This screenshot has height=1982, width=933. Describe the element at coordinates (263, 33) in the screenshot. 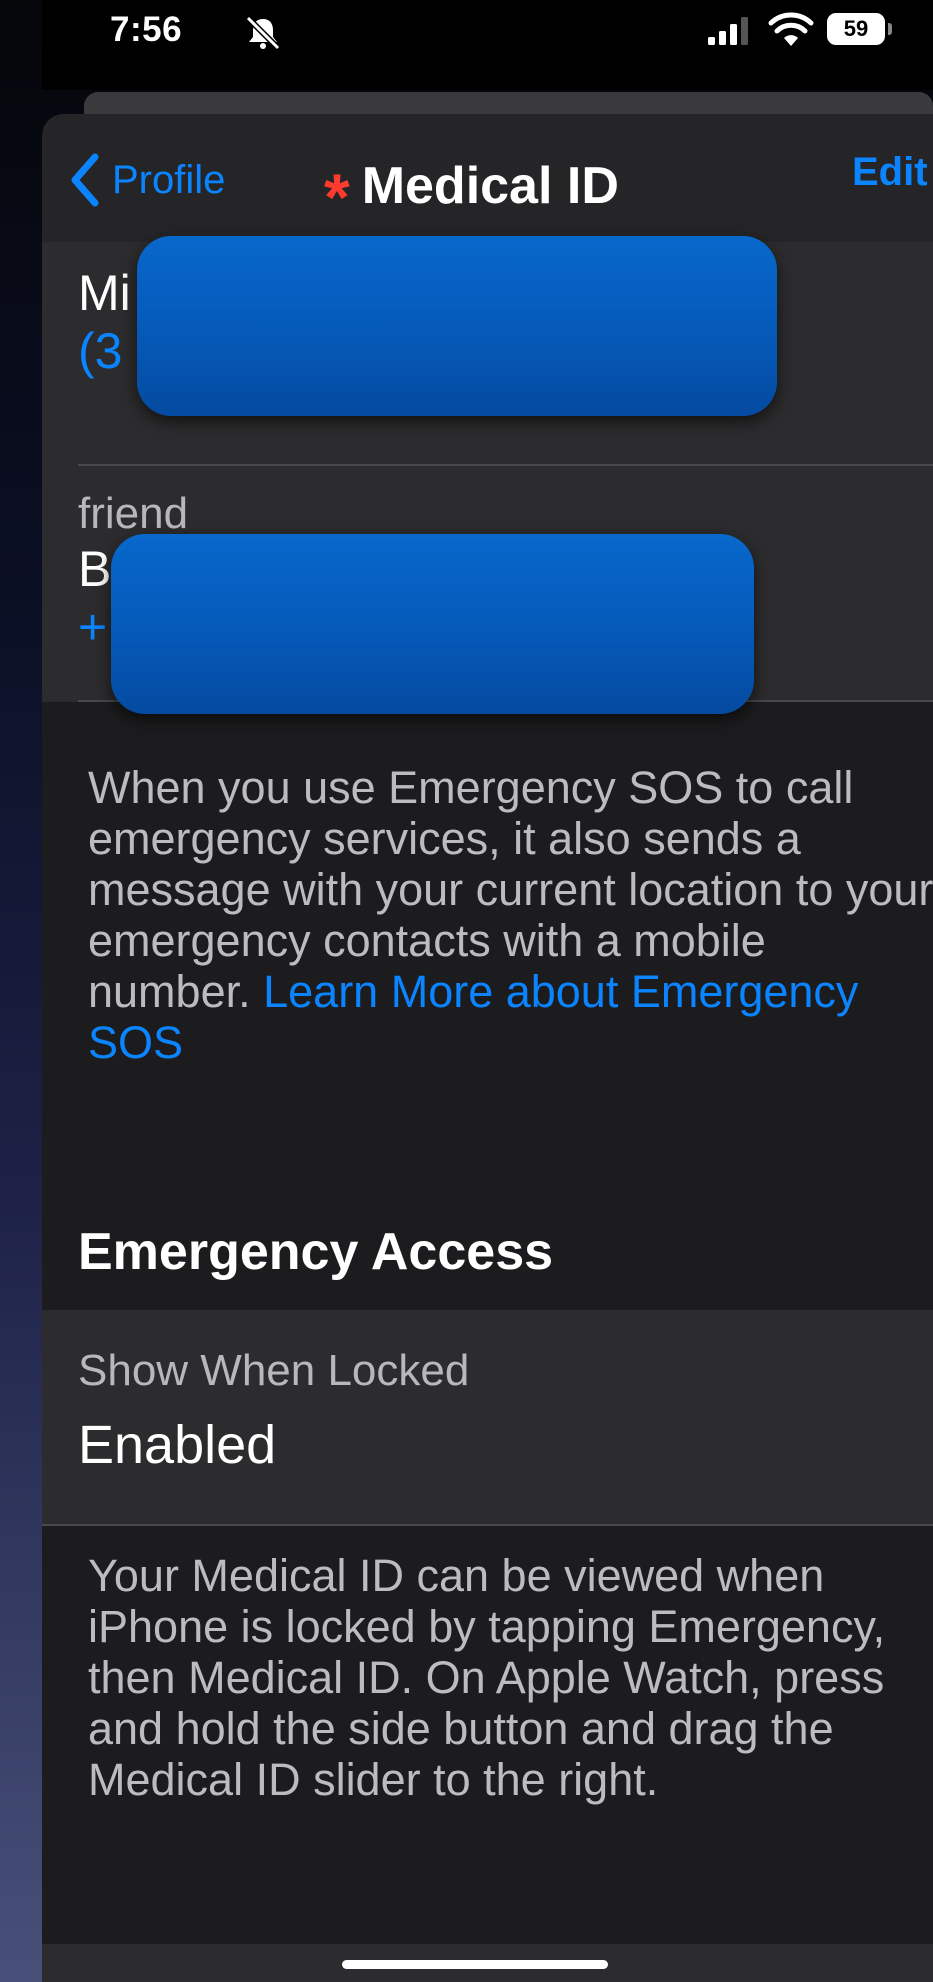

I see `bell-slash-icon` at that location.